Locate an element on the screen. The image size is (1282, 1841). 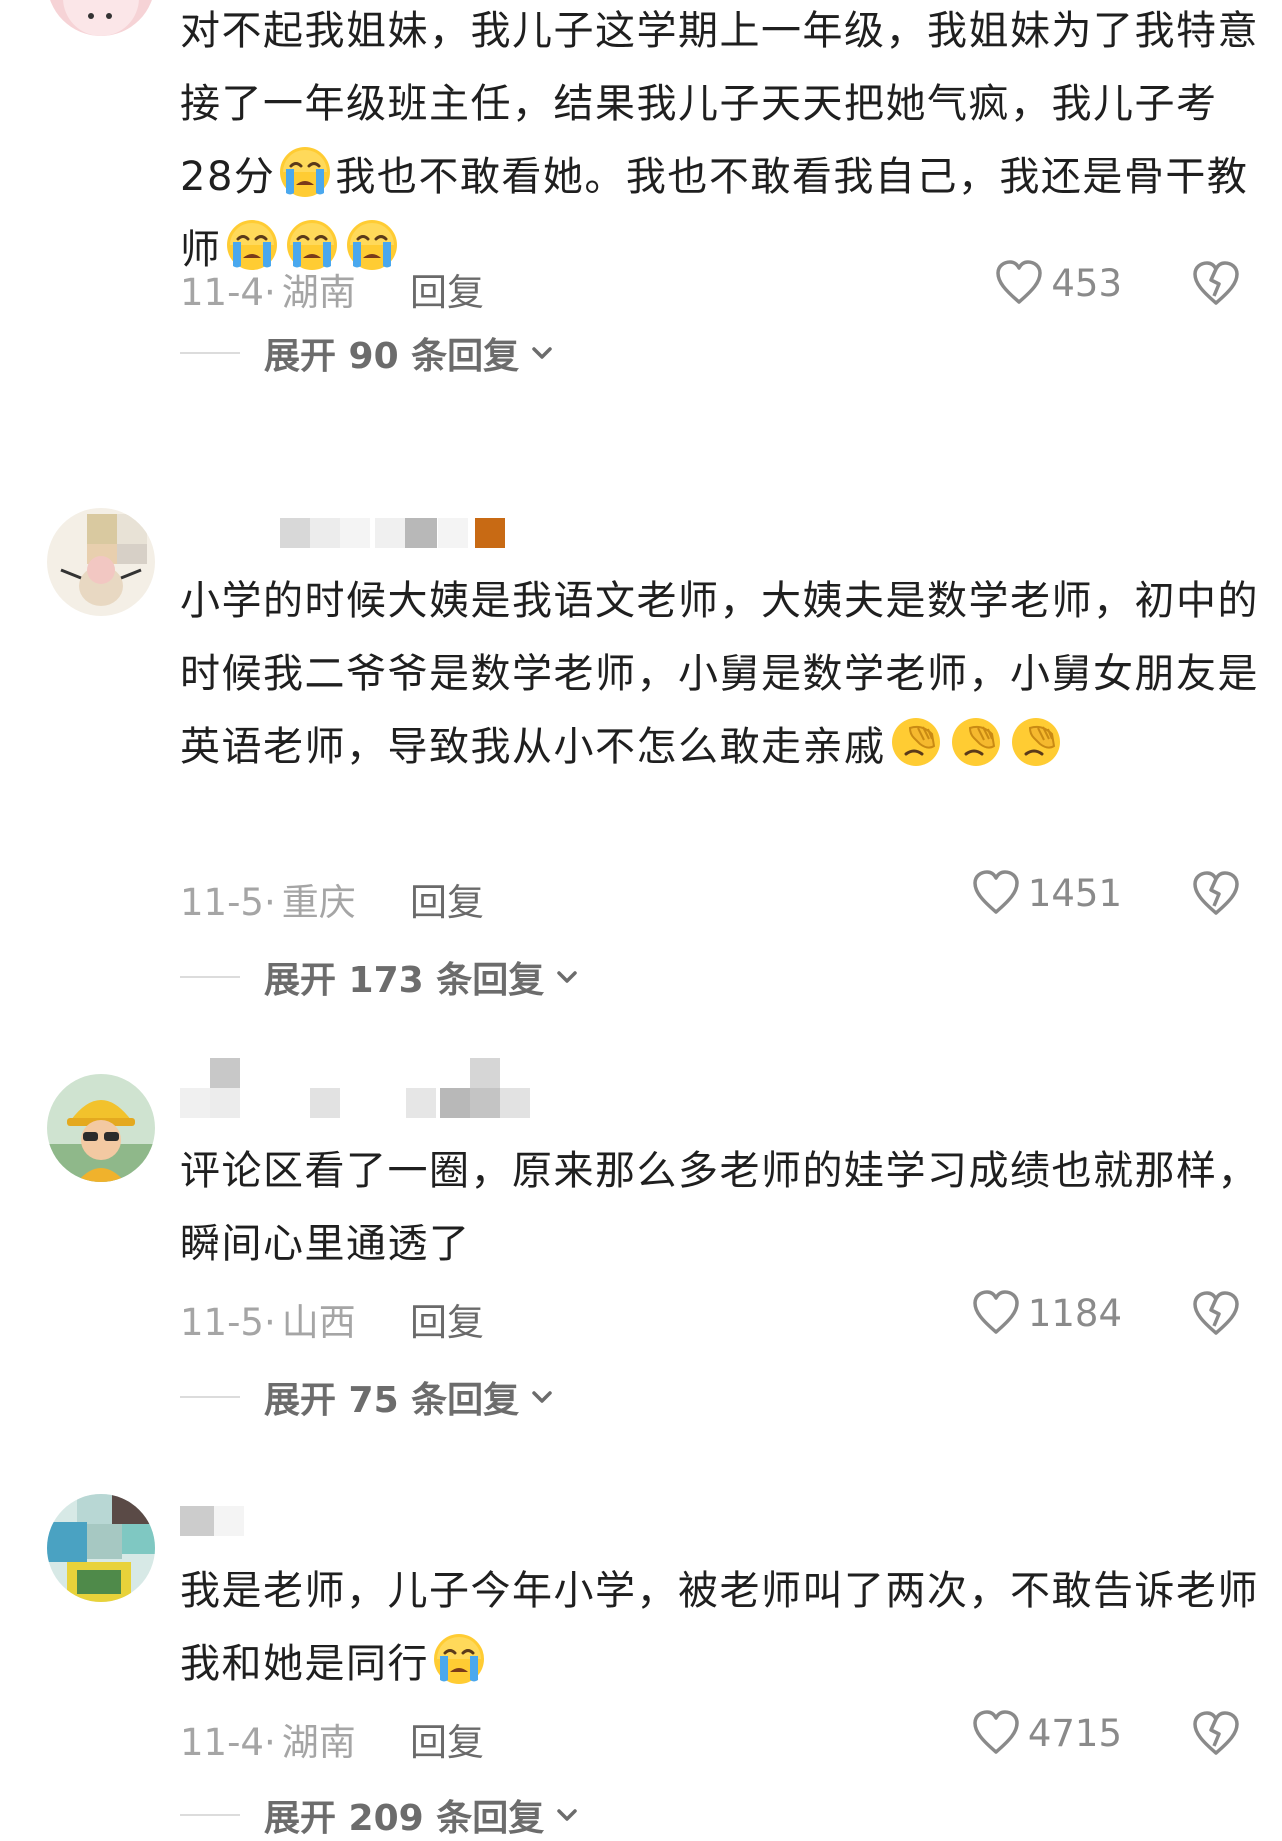
like-button: 4715 is located at coordinates (1047, 1733).